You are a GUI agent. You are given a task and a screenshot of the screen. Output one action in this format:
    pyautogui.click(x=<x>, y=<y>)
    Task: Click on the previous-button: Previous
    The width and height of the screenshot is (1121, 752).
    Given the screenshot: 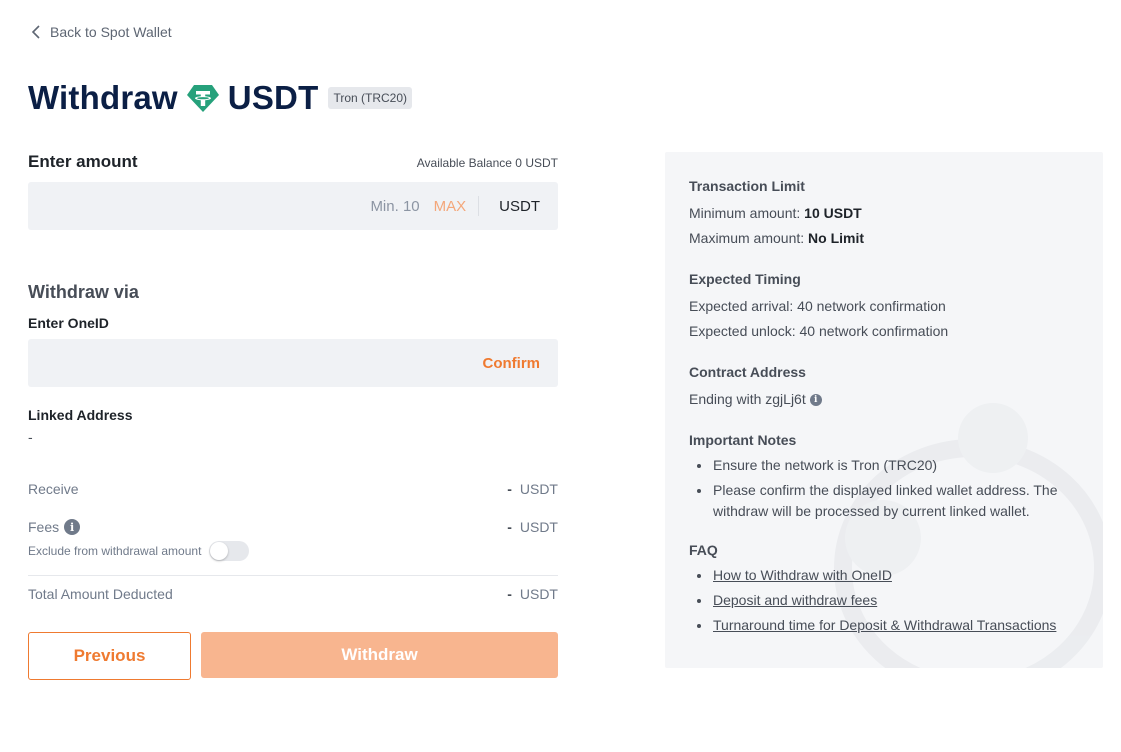 What is the action you would take?
    pyautogui.click(x=109, y=656)
    